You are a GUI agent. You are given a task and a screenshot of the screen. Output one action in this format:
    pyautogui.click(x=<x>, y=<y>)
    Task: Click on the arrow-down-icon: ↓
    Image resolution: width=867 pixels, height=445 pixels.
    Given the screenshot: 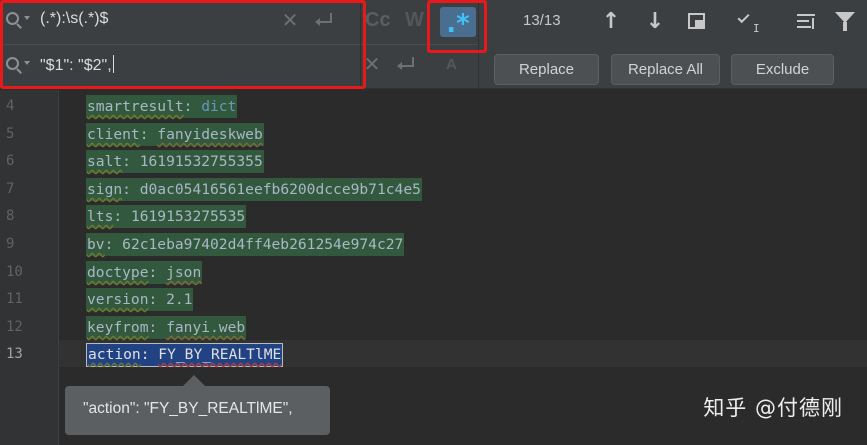 What is the action you would take?
    pyautogui.click(x=655, y=22)
    